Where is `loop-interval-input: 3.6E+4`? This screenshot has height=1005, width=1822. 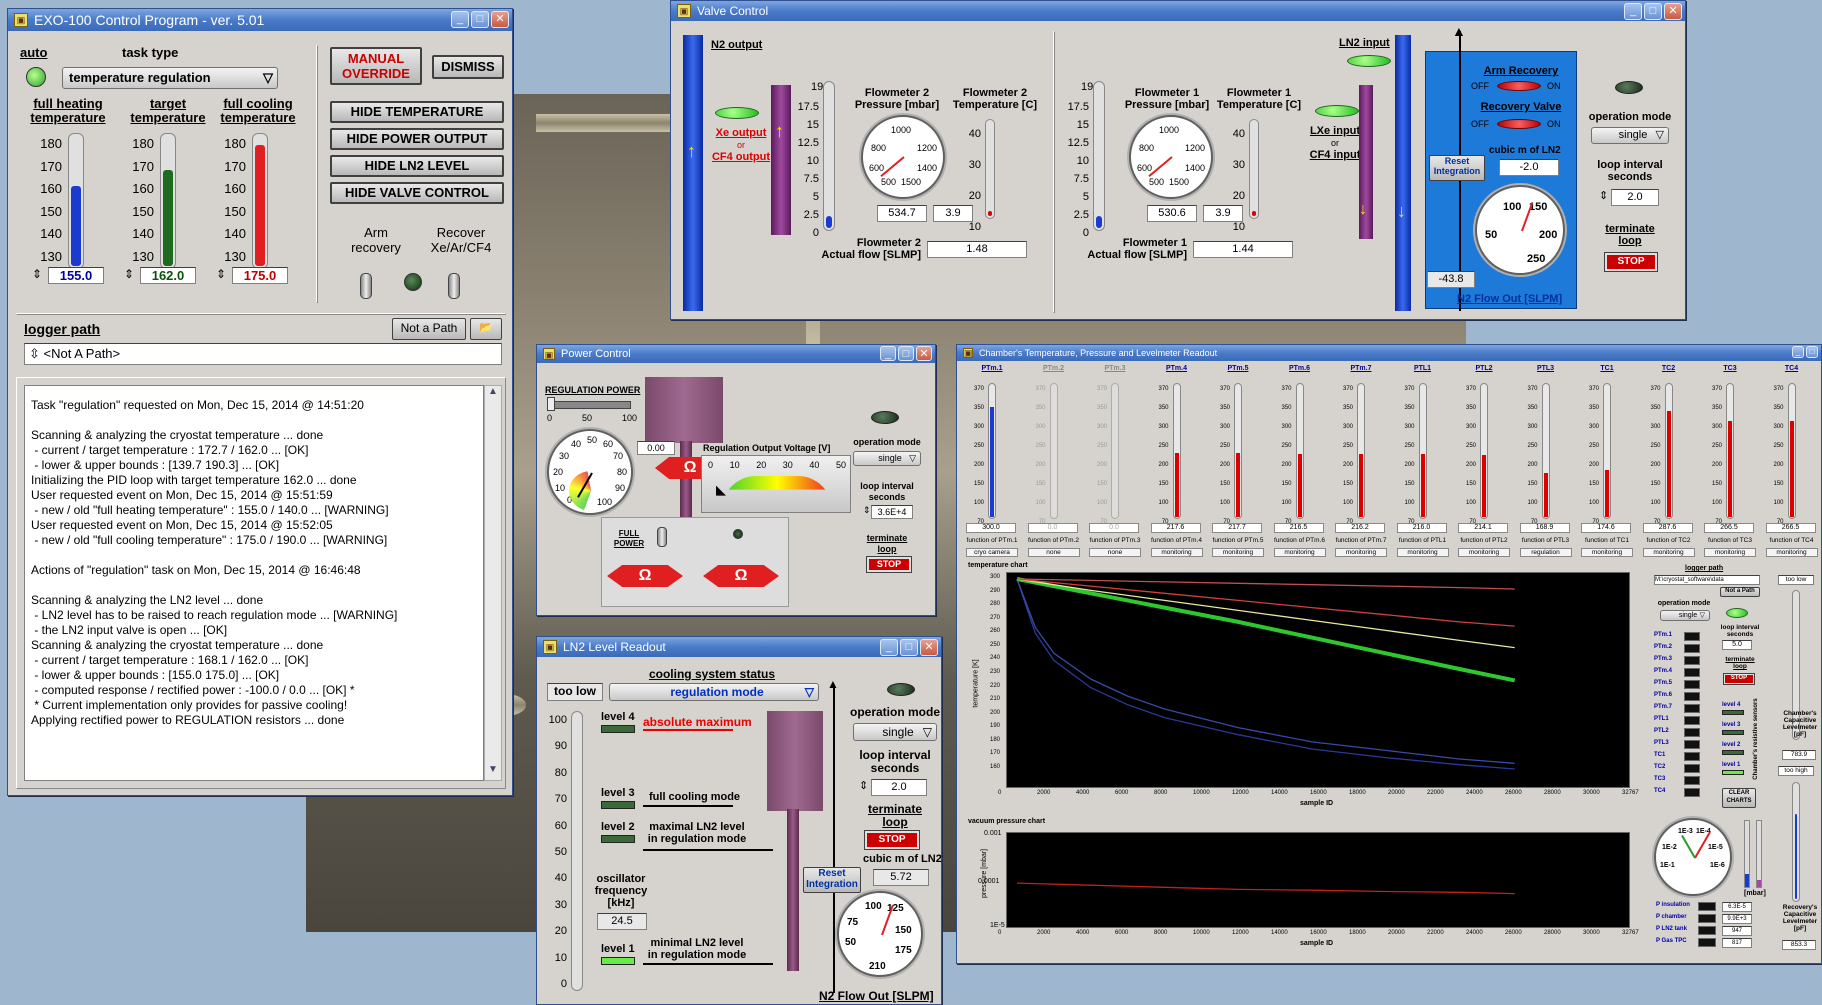
loop-interval-input: 3.6E+4 is located at coordinates (892, 512).